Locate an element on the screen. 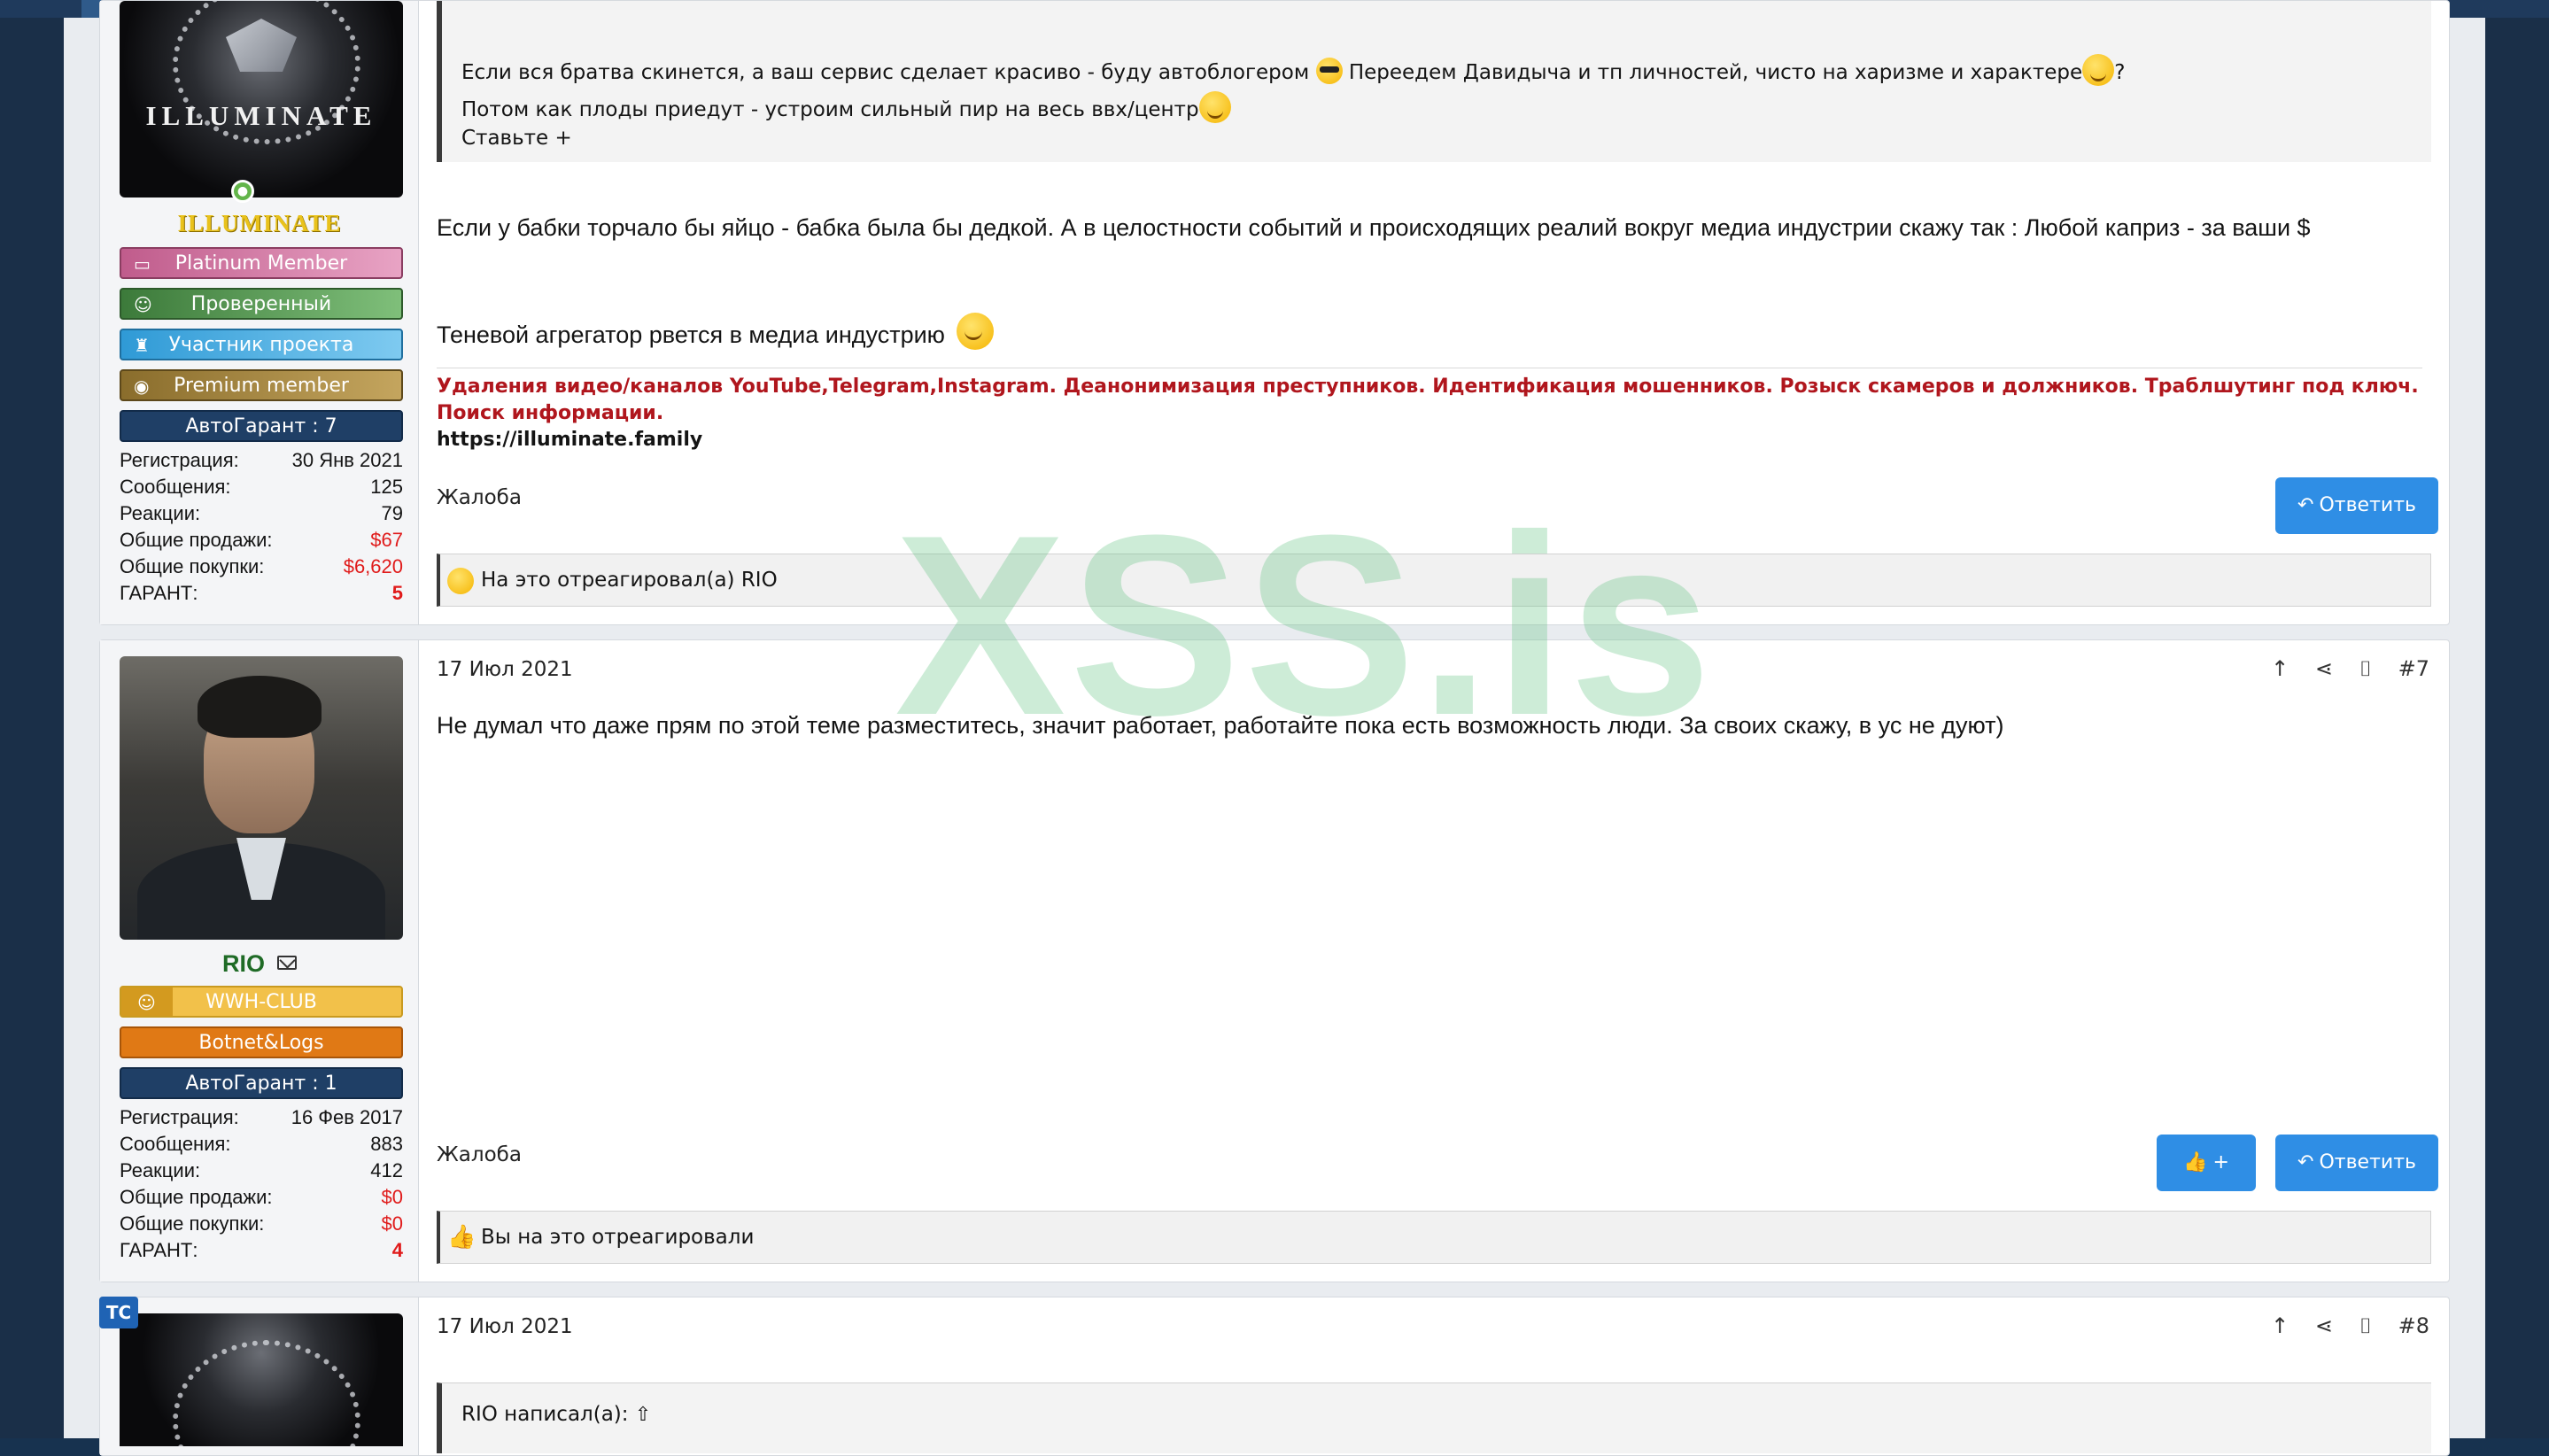  stat-total-purchases: Общие покупки: $6,620 is located at coordinates (262, 567).